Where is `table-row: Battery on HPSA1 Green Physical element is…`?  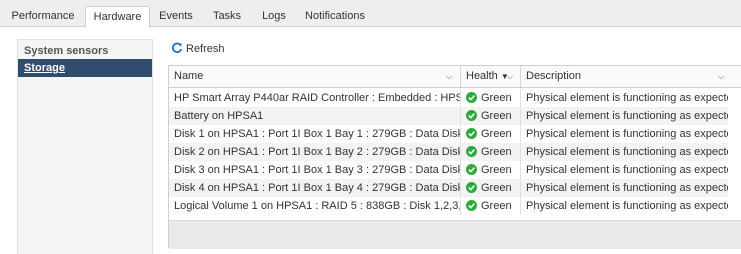
table-row: Battery on HPSA1 Green Physical element is… is located at coordinates (448, 116).